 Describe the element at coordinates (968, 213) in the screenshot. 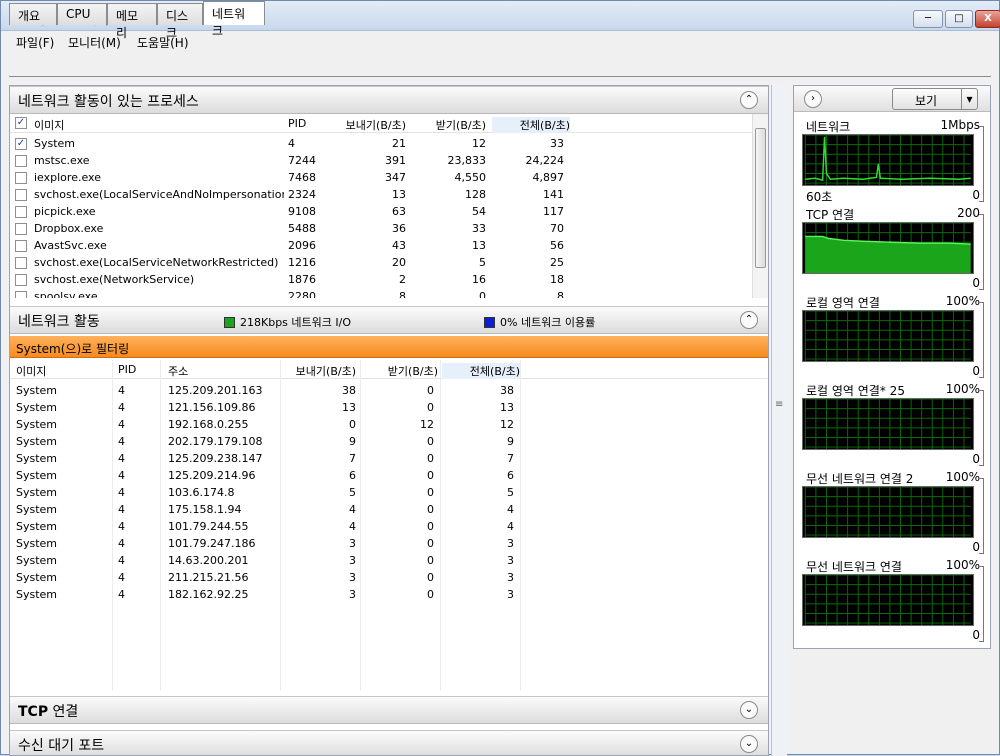

I see `graph-max: 200` at that location.